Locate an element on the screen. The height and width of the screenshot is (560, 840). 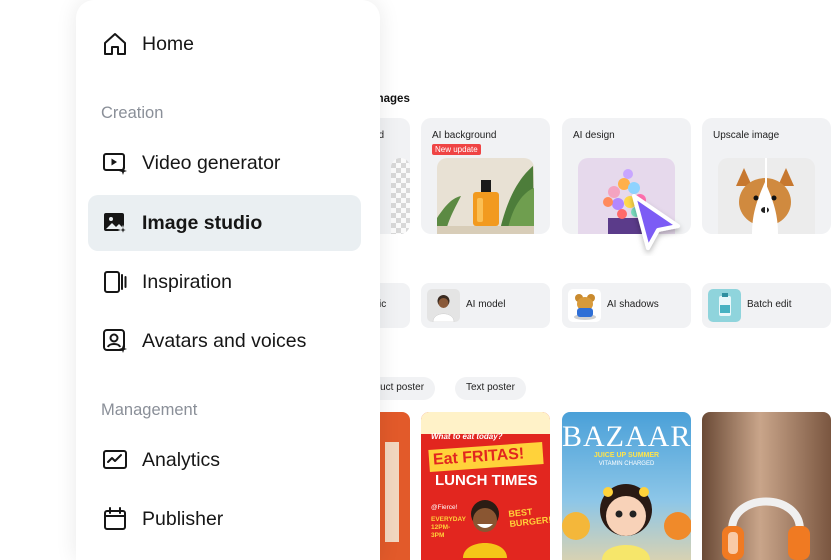
nav-item-video-generator: Video generator is located at coordinates (224, 163).